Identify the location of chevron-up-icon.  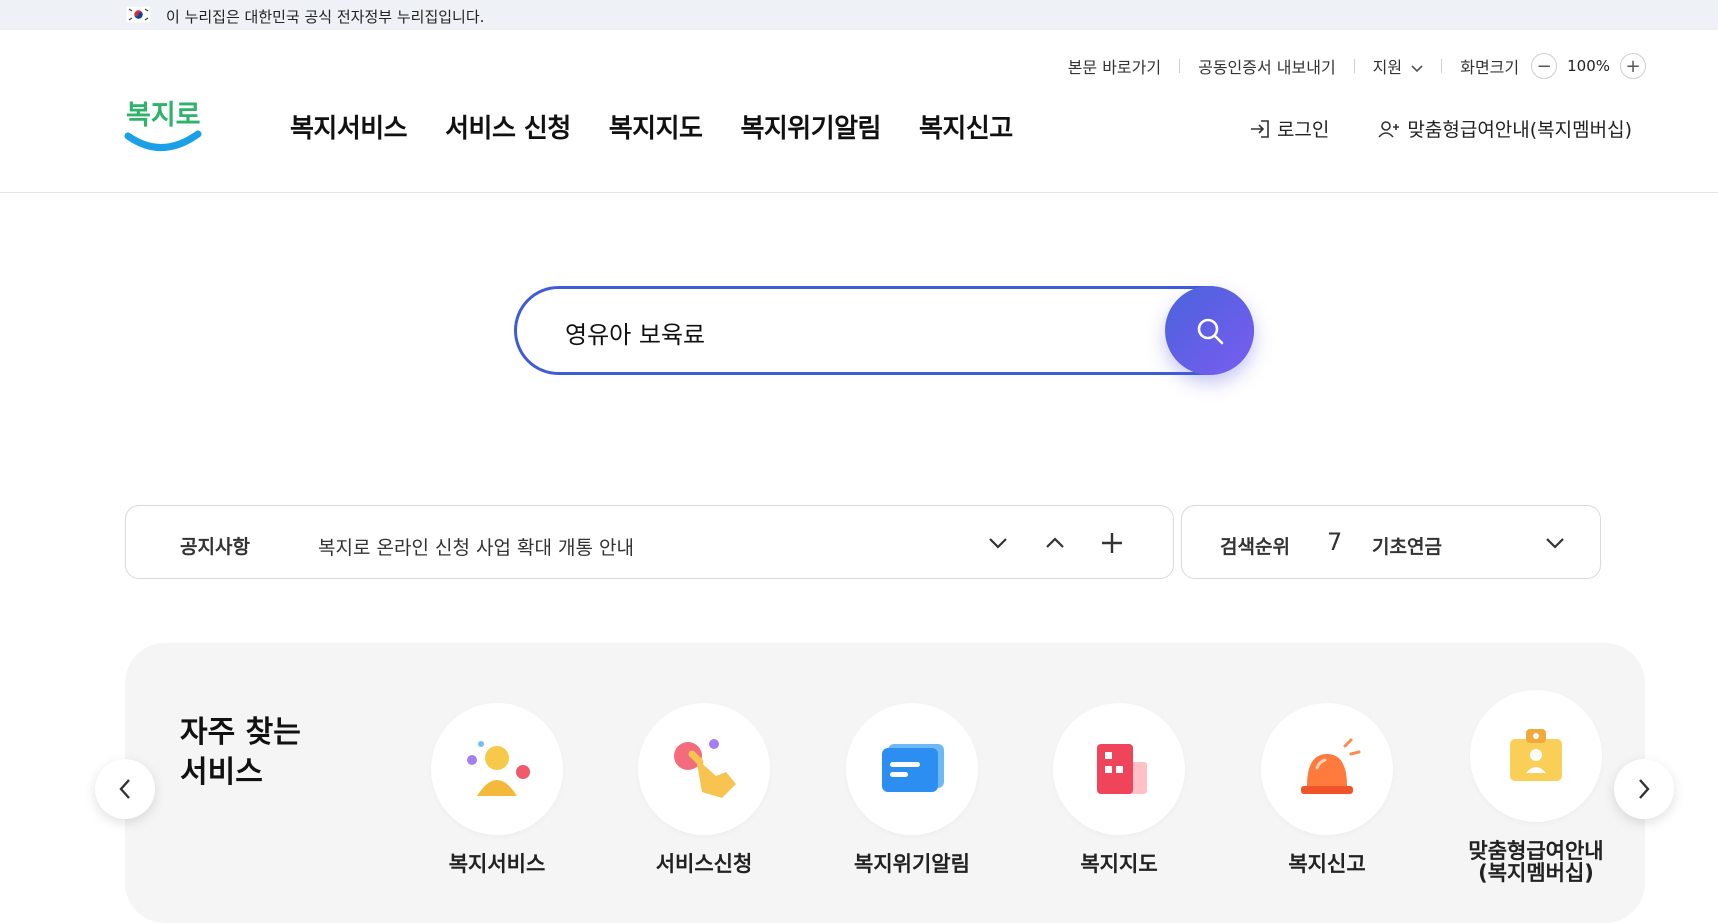
(1055, 542).